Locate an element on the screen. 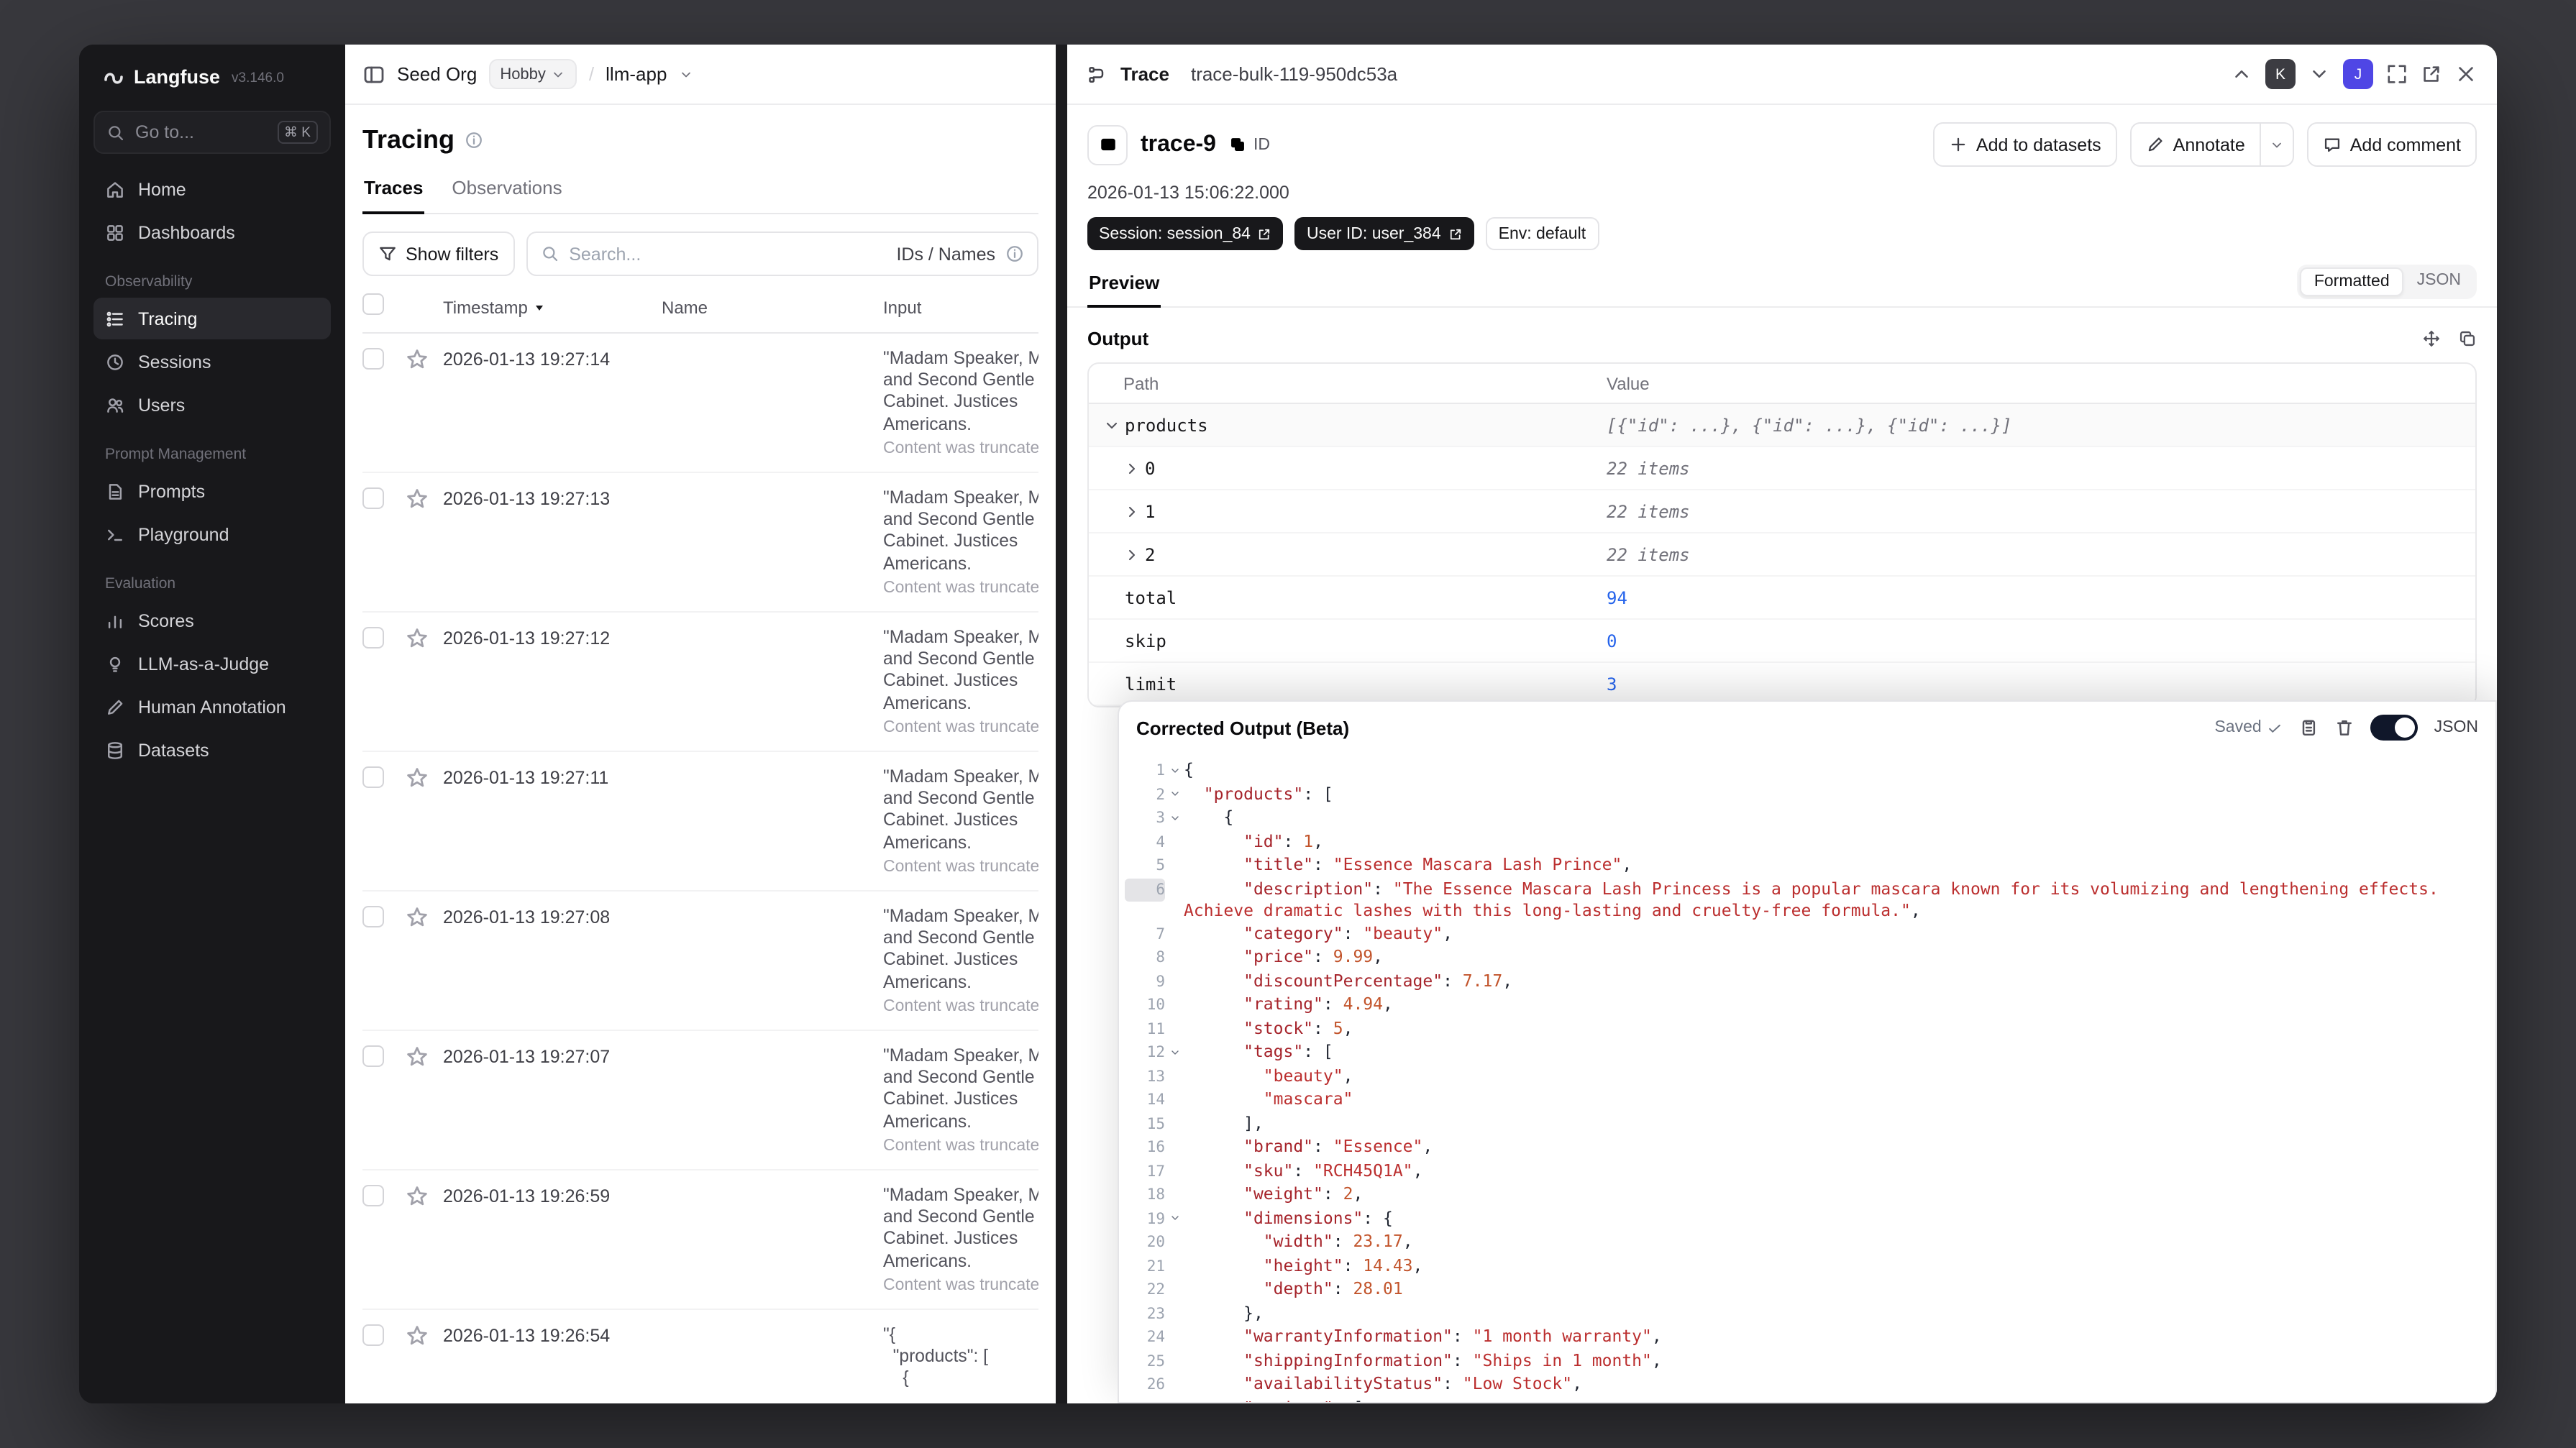  table-row: 2026-01-13 19:26:54 "{ "products": [ { is located at coordinates (700, 1356).